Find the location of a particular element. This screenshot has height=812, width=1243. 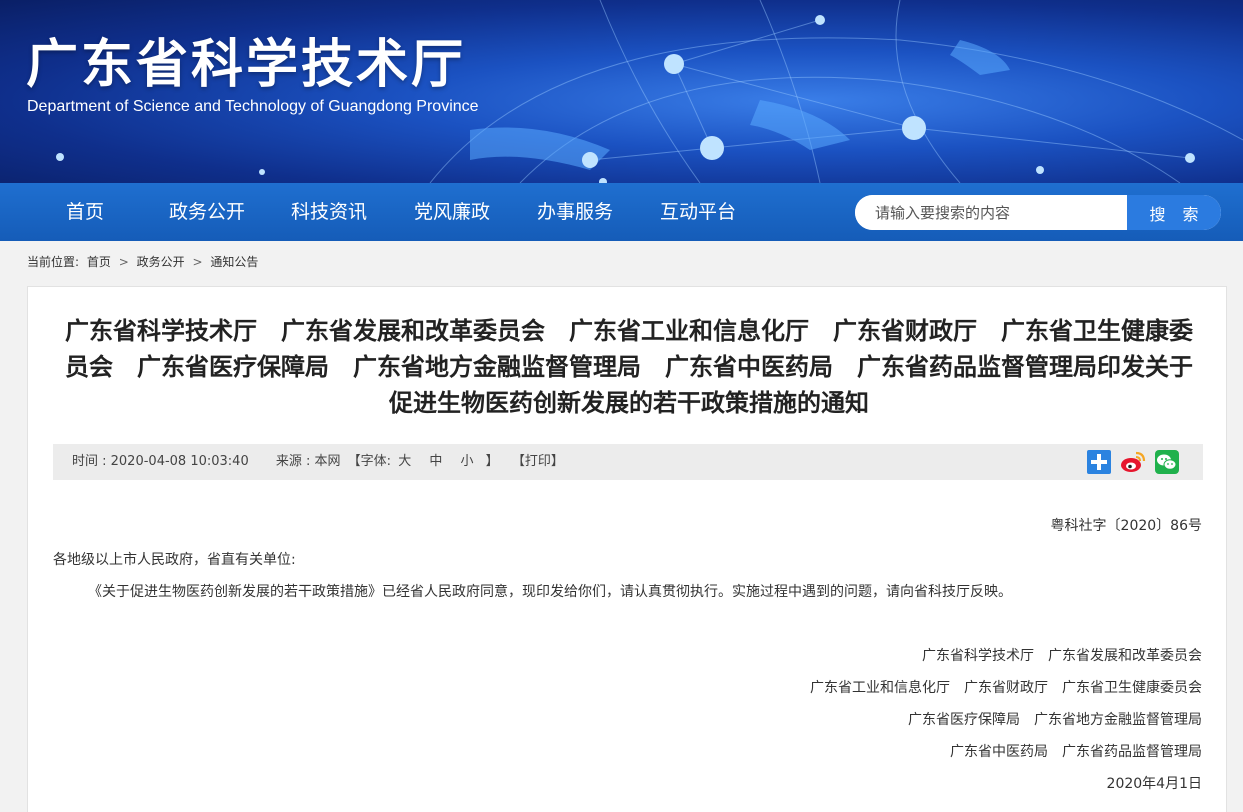

nav-item-tech-news: 科技资讯 is located at coordinates (329, 212).